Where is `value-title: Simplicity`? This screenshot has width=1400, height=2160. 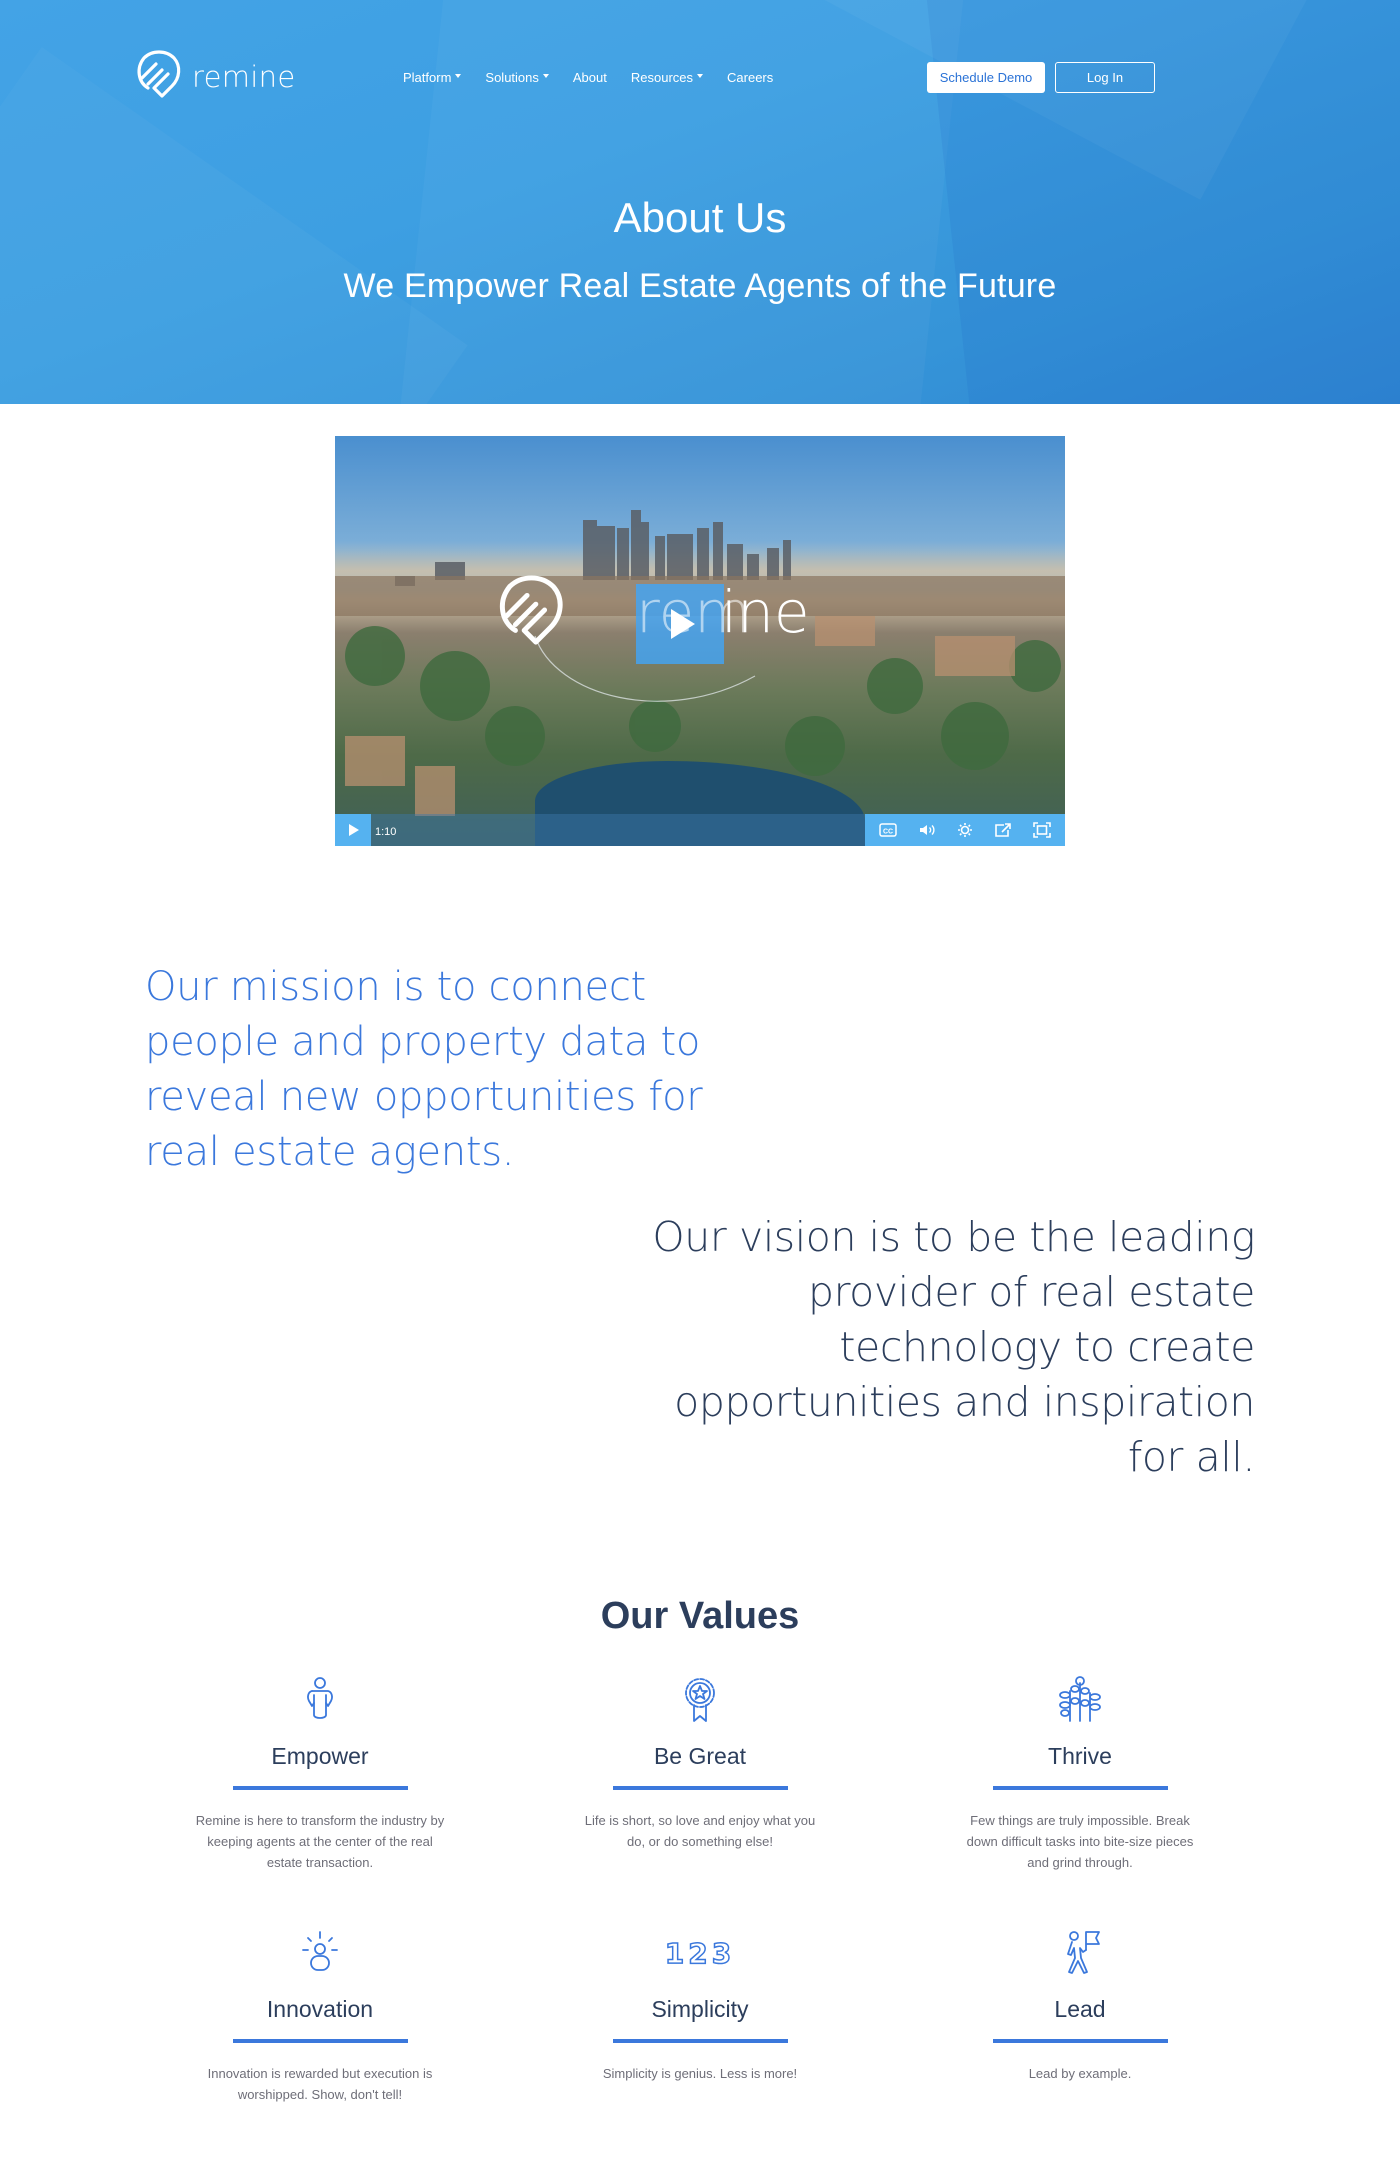
value-title: Simplicity is located at coordinates (700, 2009).